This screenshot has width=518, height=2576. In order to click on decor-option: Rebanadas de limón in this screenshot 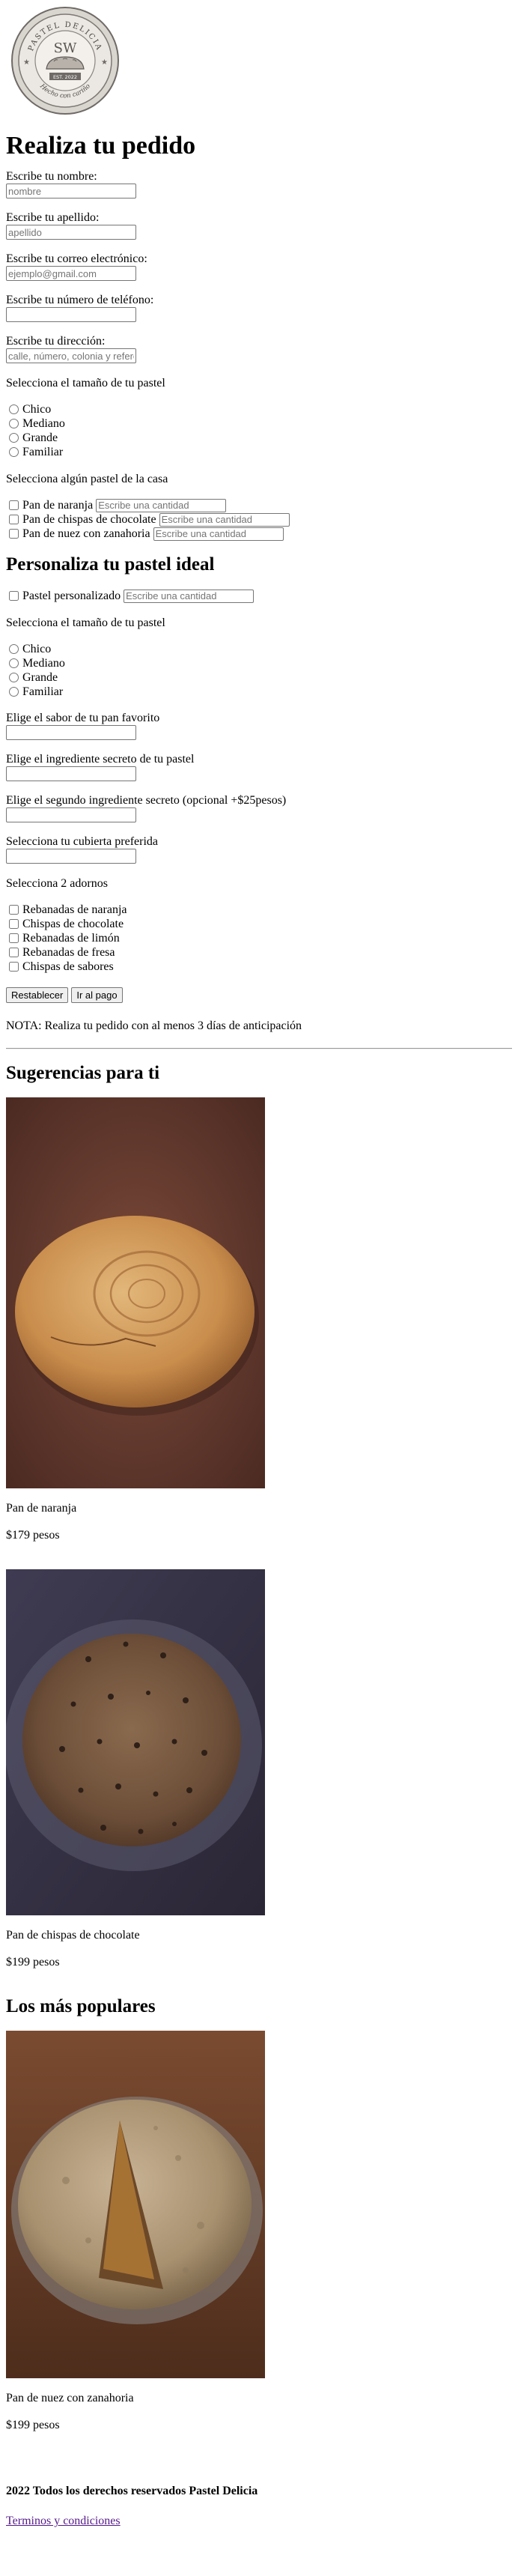, I will do `click(259, 938)`.